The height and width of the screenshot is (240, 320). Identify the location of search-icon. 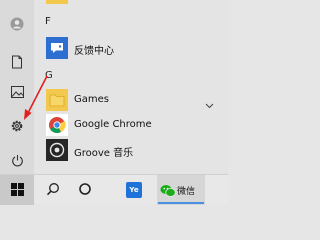
(53, 190).